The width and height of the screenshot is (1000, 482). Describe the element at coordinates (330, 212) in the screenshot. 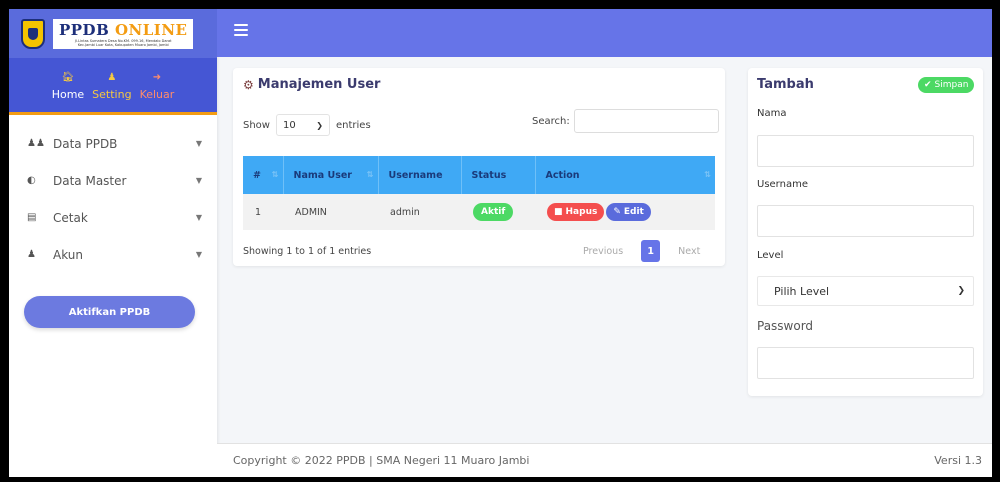

I see `cell-nama: ADMIN` at that location.